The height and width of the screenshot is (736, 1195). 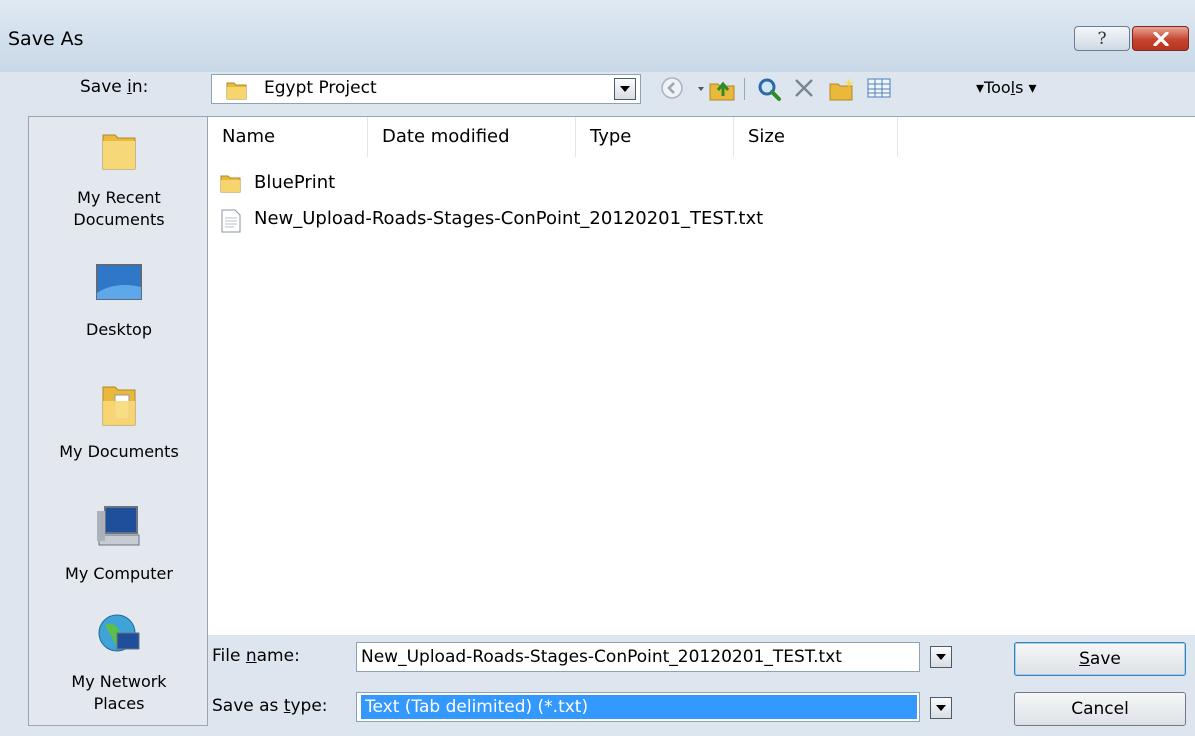 I want to click on help-button: ?, so click(x=1102, y=38).